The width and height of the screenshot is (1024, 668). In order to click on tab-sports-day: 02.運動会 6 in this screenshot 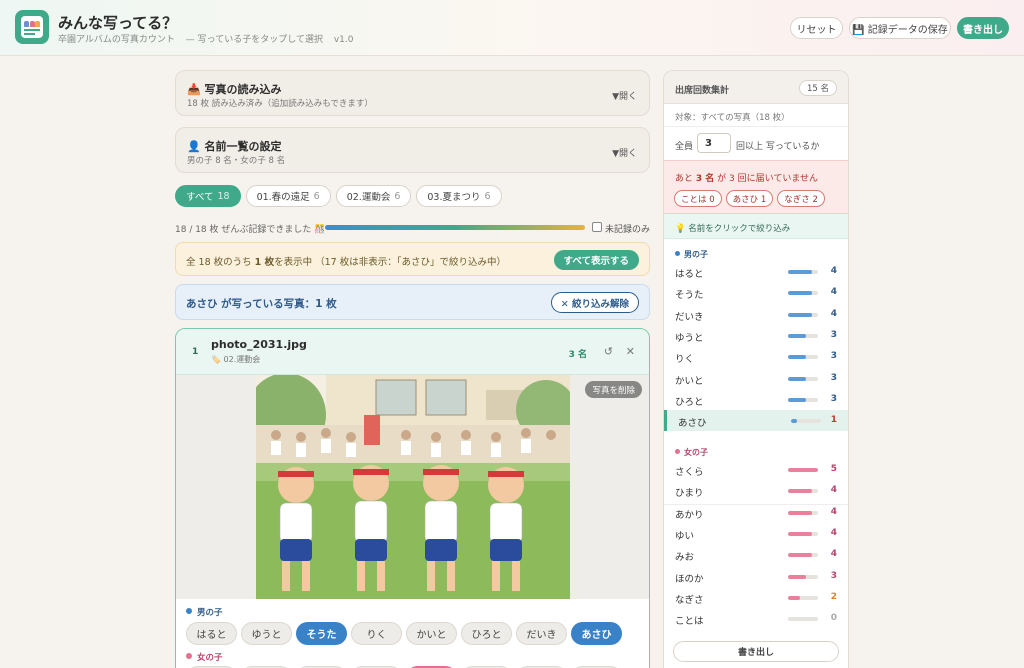, I will do `click(373, 196)`.